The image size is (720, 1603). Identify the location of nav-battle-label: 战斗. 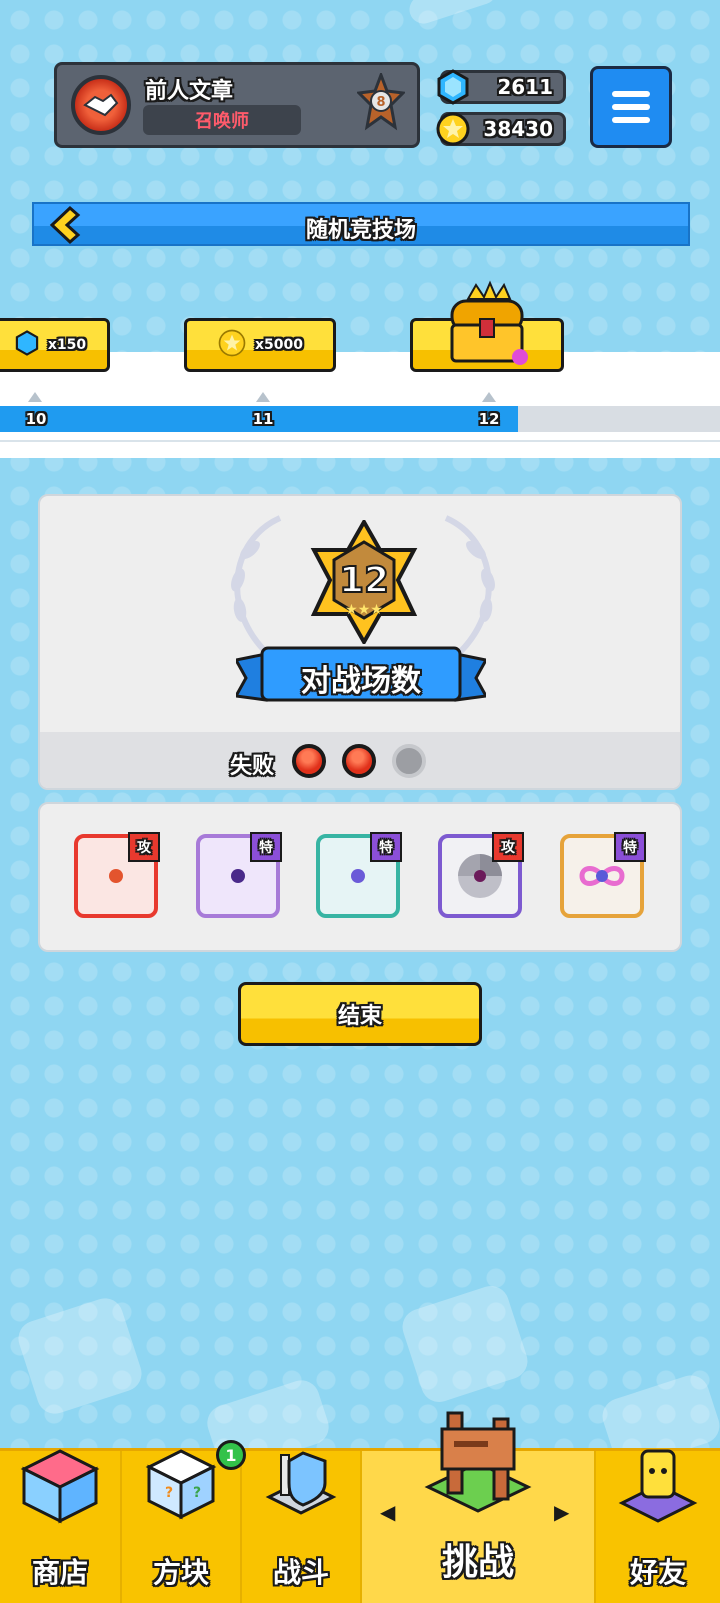
(300, 1572).